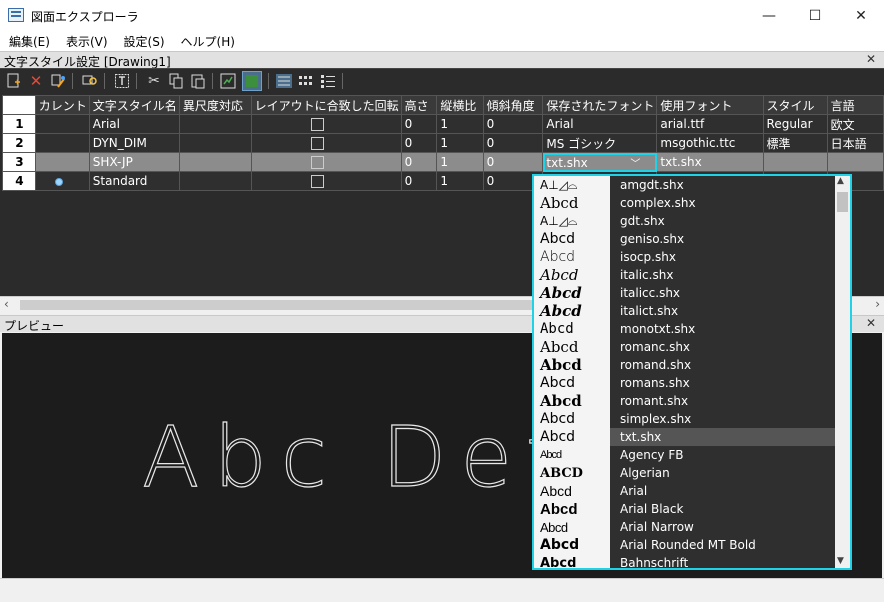  What do you see at coordinates (842, 372) in the screenshot?
I see `dropdown-scrollbar: ▲ ▼` at bounding box center [842, 372].